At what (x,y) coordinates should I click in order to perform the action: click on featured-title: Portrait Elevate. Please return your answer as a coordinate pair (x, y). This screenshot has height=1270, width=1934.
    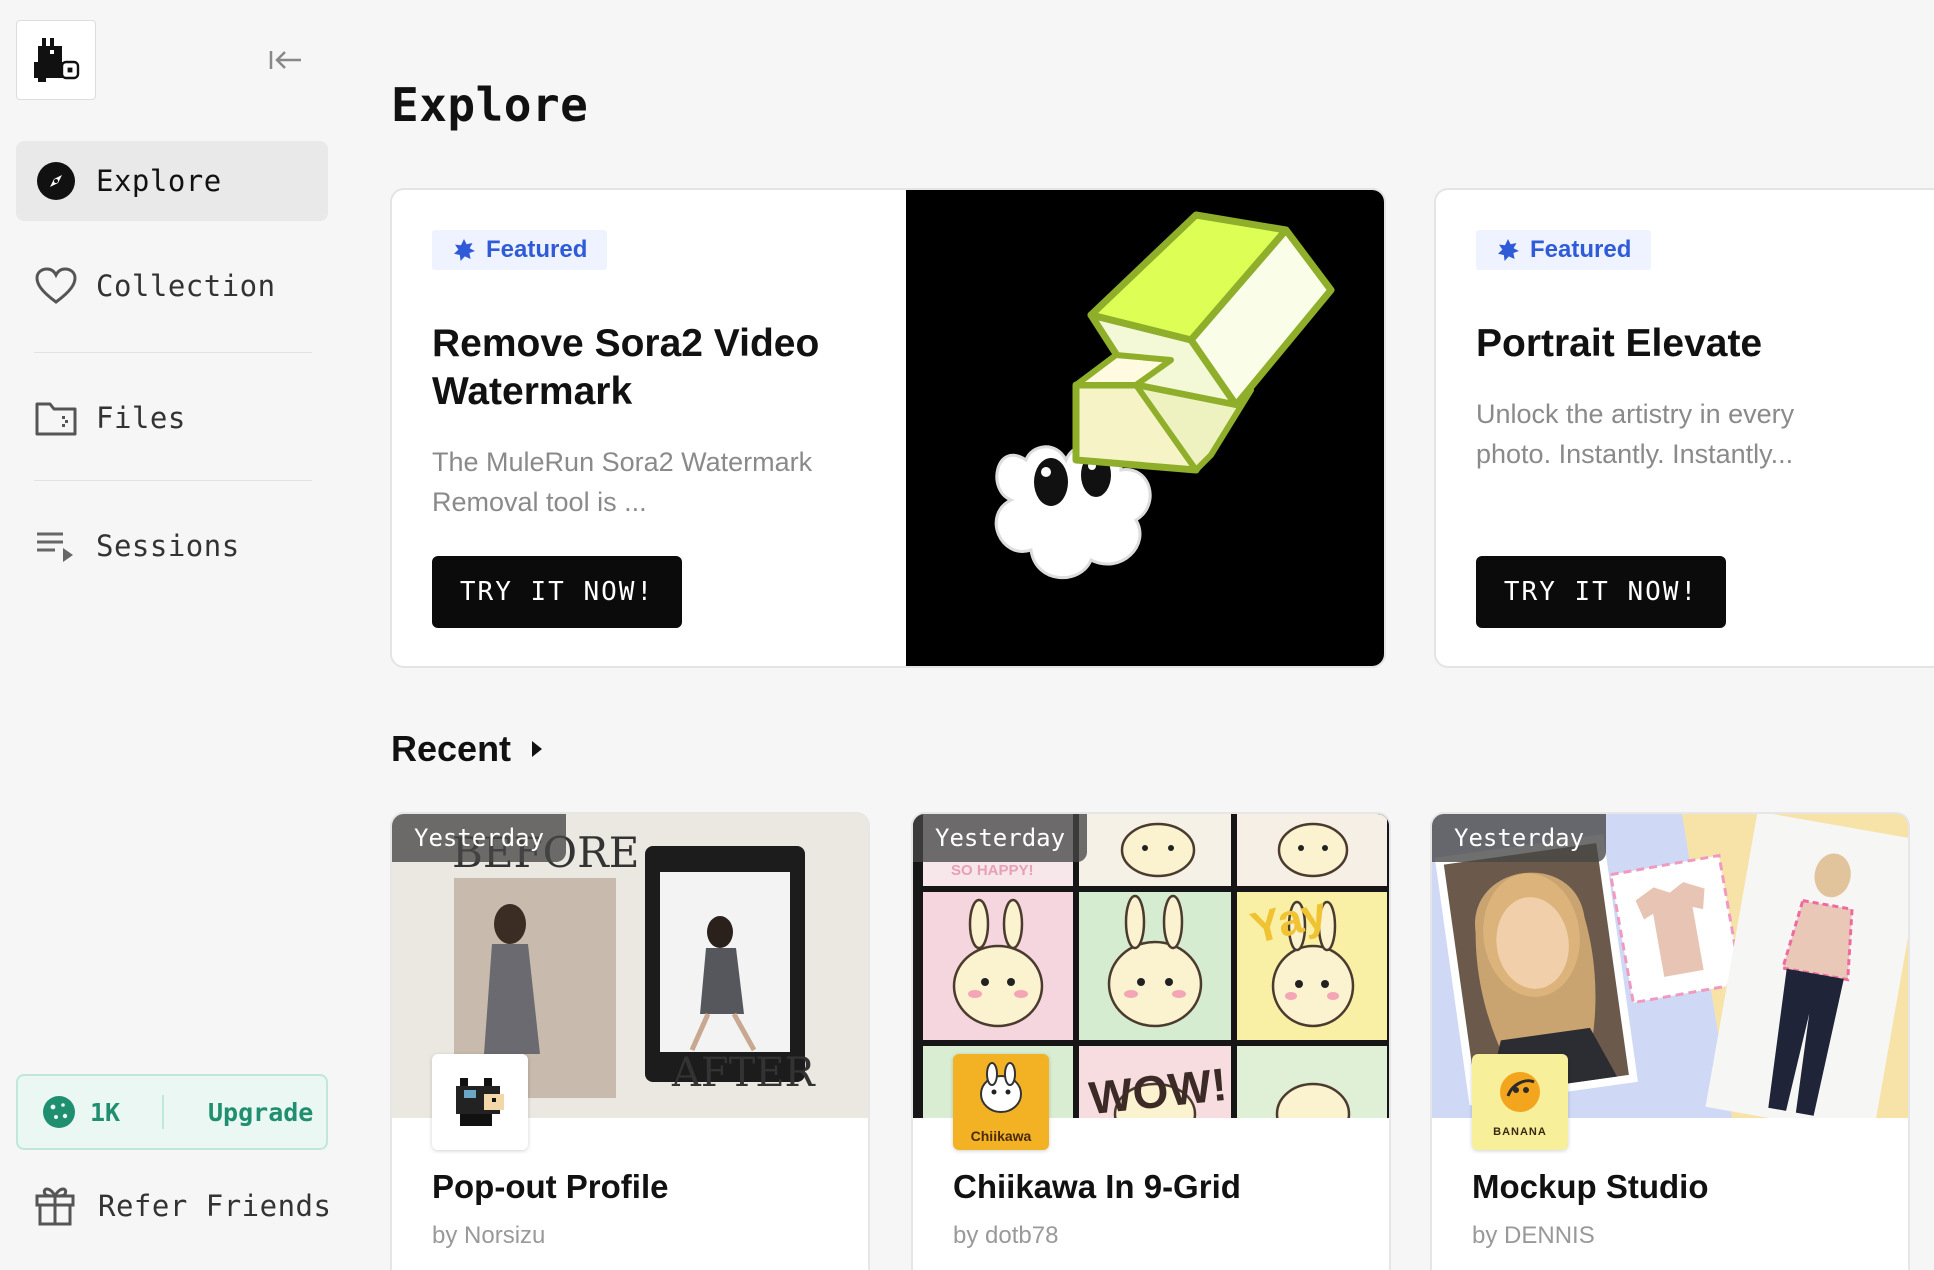
    Looking at the image, I should click on (1619, 343).